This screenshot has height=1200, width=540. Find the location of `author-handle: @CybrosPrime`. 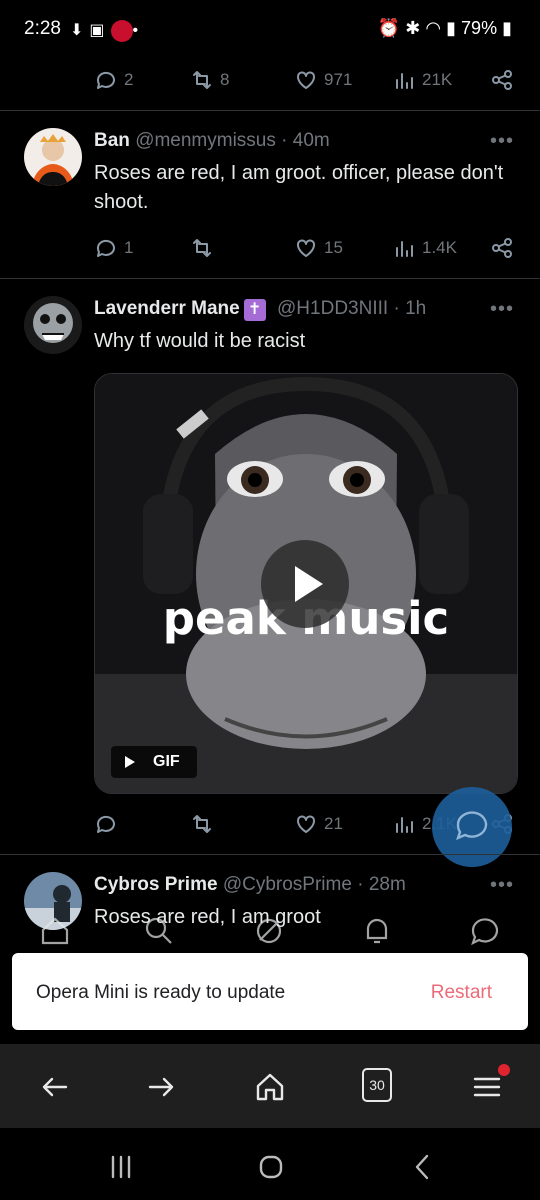

author-handle: @CybrosPrime is located at coordinates (287, 884).